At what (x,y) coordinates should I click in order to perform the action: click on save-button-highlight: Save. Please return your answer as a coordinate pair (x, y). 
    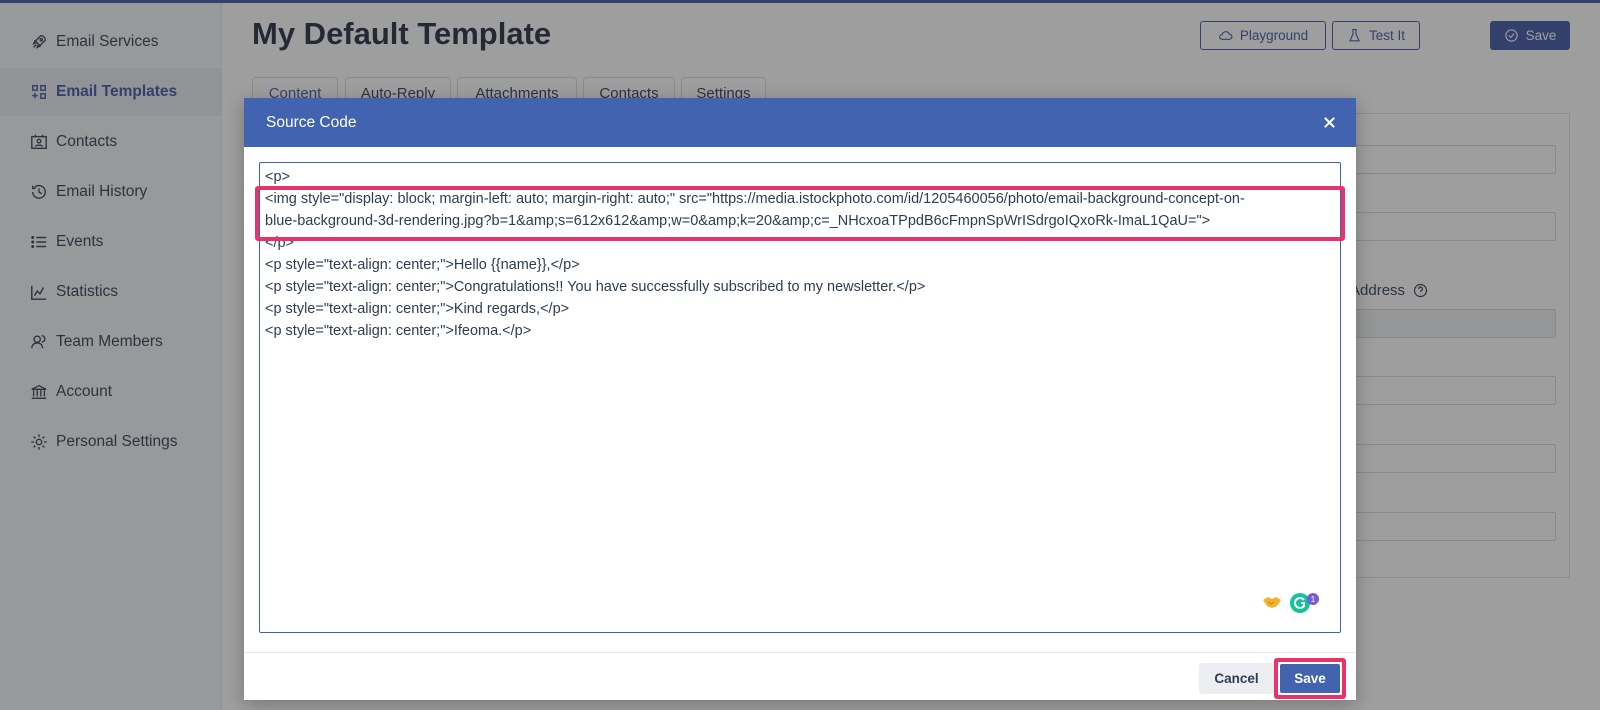
    Looking at the image, I should click on (1310, 678).